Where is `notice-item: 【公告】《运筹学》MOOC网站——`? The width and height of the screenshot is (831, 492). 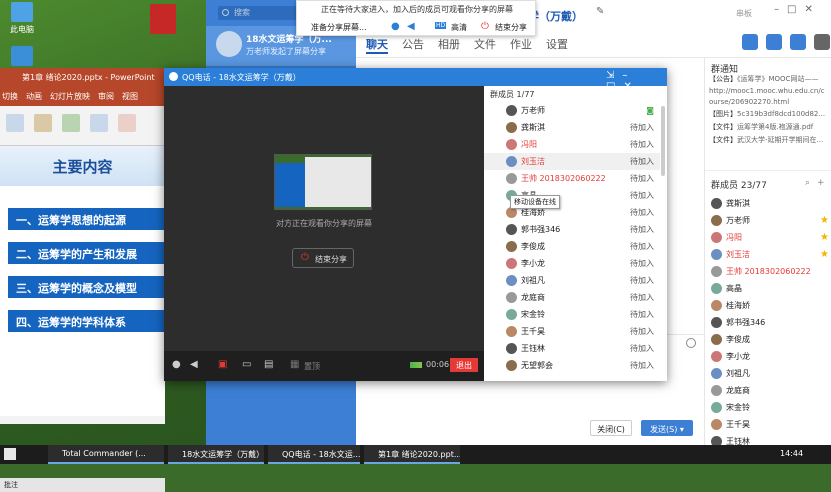
notice-item: 【公告】《运筹学》MOOC网站—— is located at coordinates (770, 79).